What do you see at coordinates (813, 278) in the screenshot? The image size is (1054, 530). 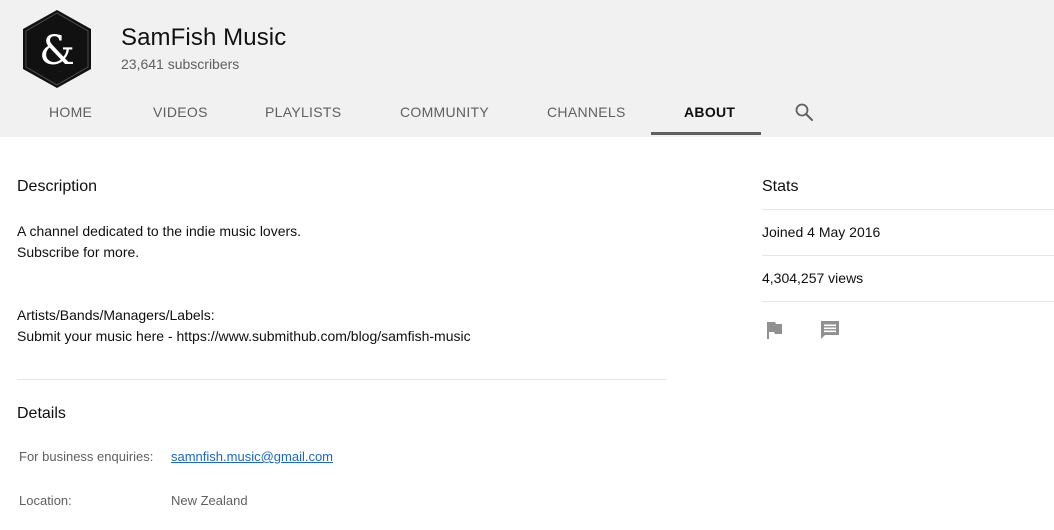 I see `view-count: 4,304,257 views` at bounding box center [813, 278].